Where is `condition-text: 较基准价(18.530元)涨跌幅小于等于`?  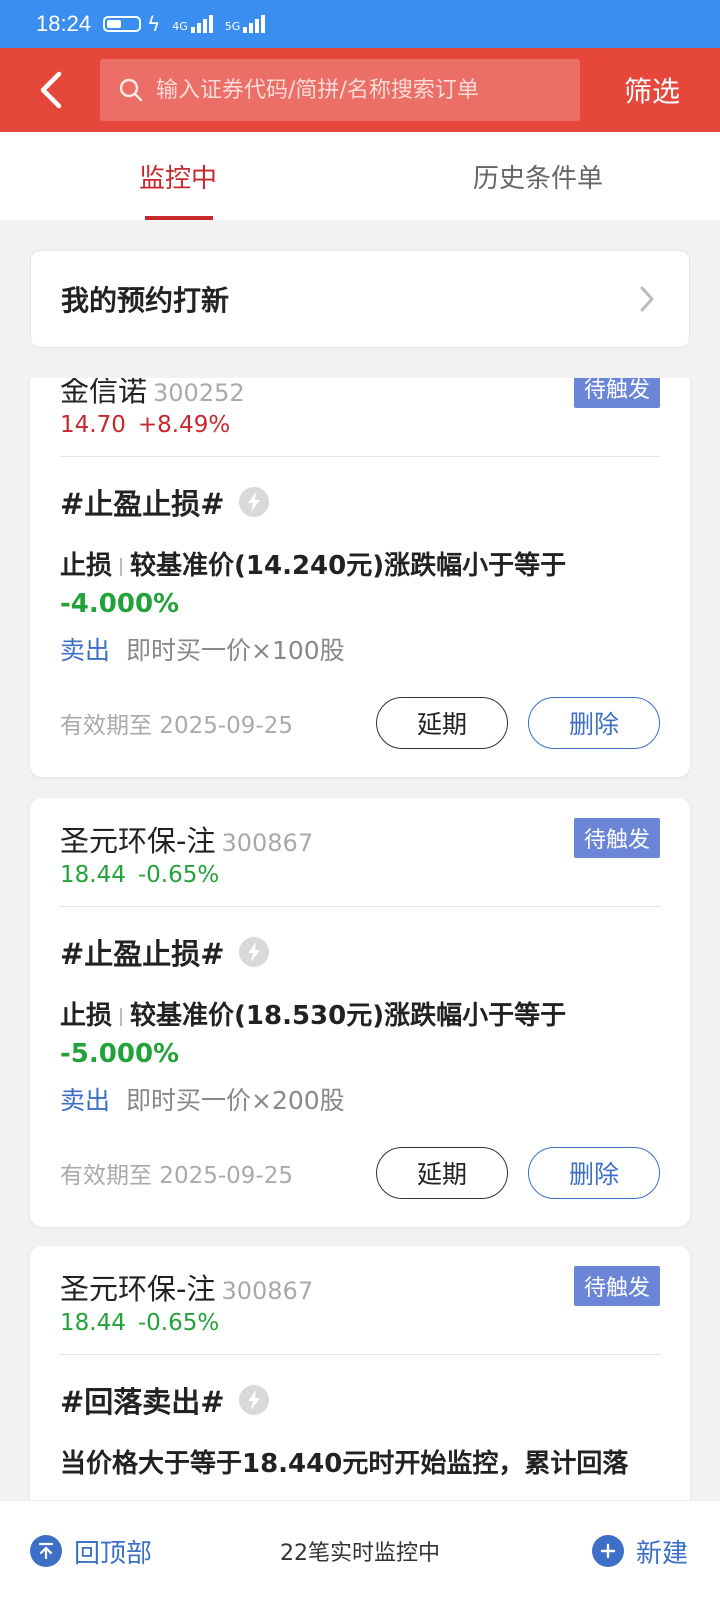 condition-text: 较基准价(18.530元)涨跌幅小于等于 is located at coordinates (348, 1016).